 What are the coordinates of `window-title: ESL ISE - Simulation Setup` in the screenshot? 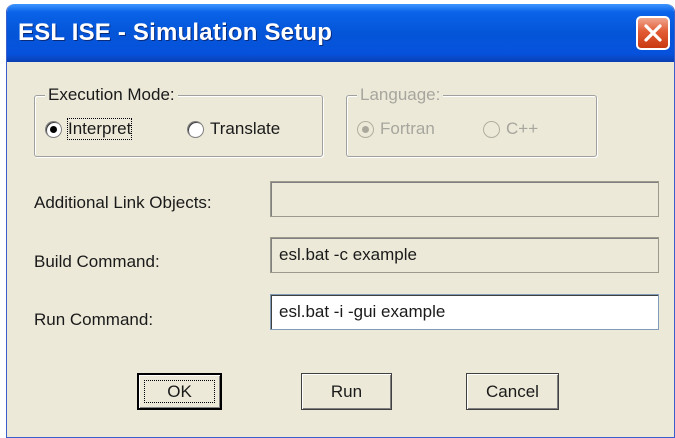 It's located at (175, 32).